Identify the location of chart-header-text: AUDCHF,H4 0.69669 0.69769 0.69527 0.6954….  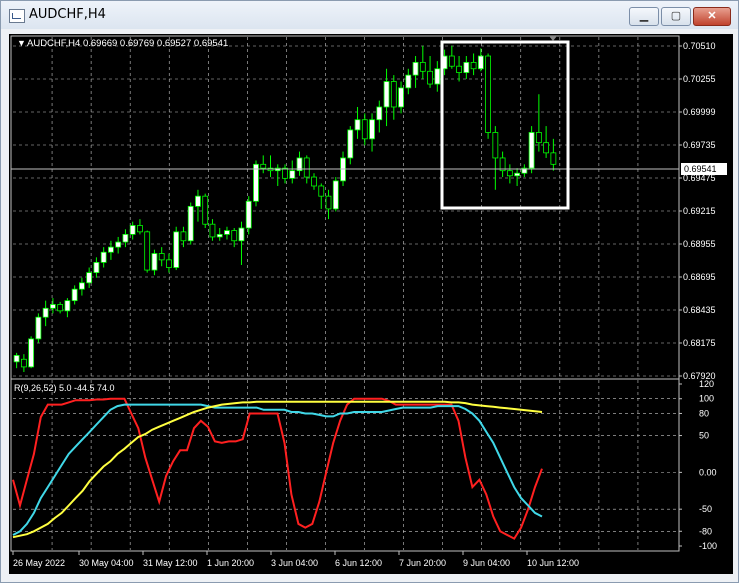
(127, 43).